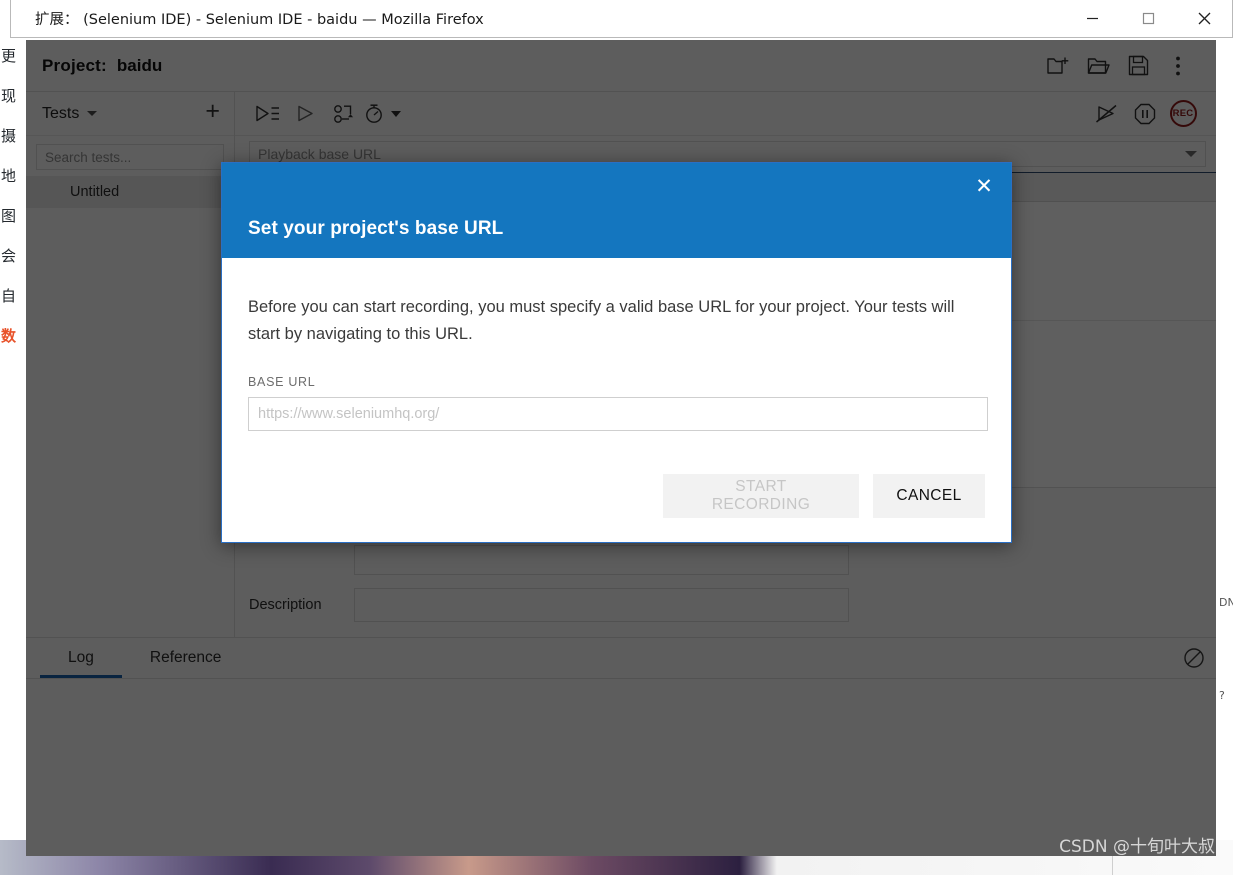 The height and width of the screenshot is (875, 1233). I want to click on close-button, so click(1204, 18).